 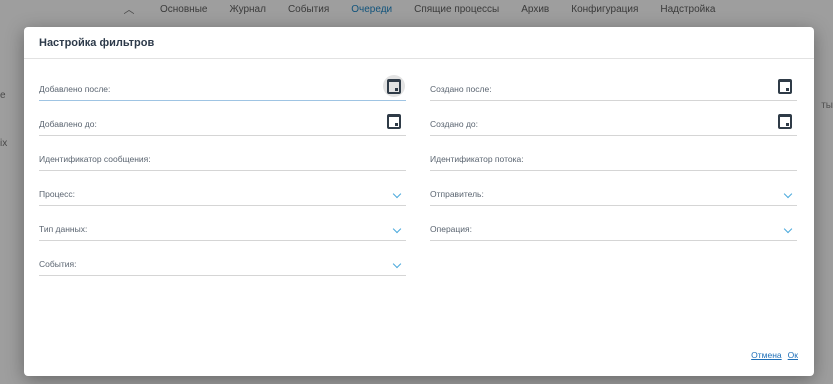 I want to click on empty-cell, so click(x=613, y=262).